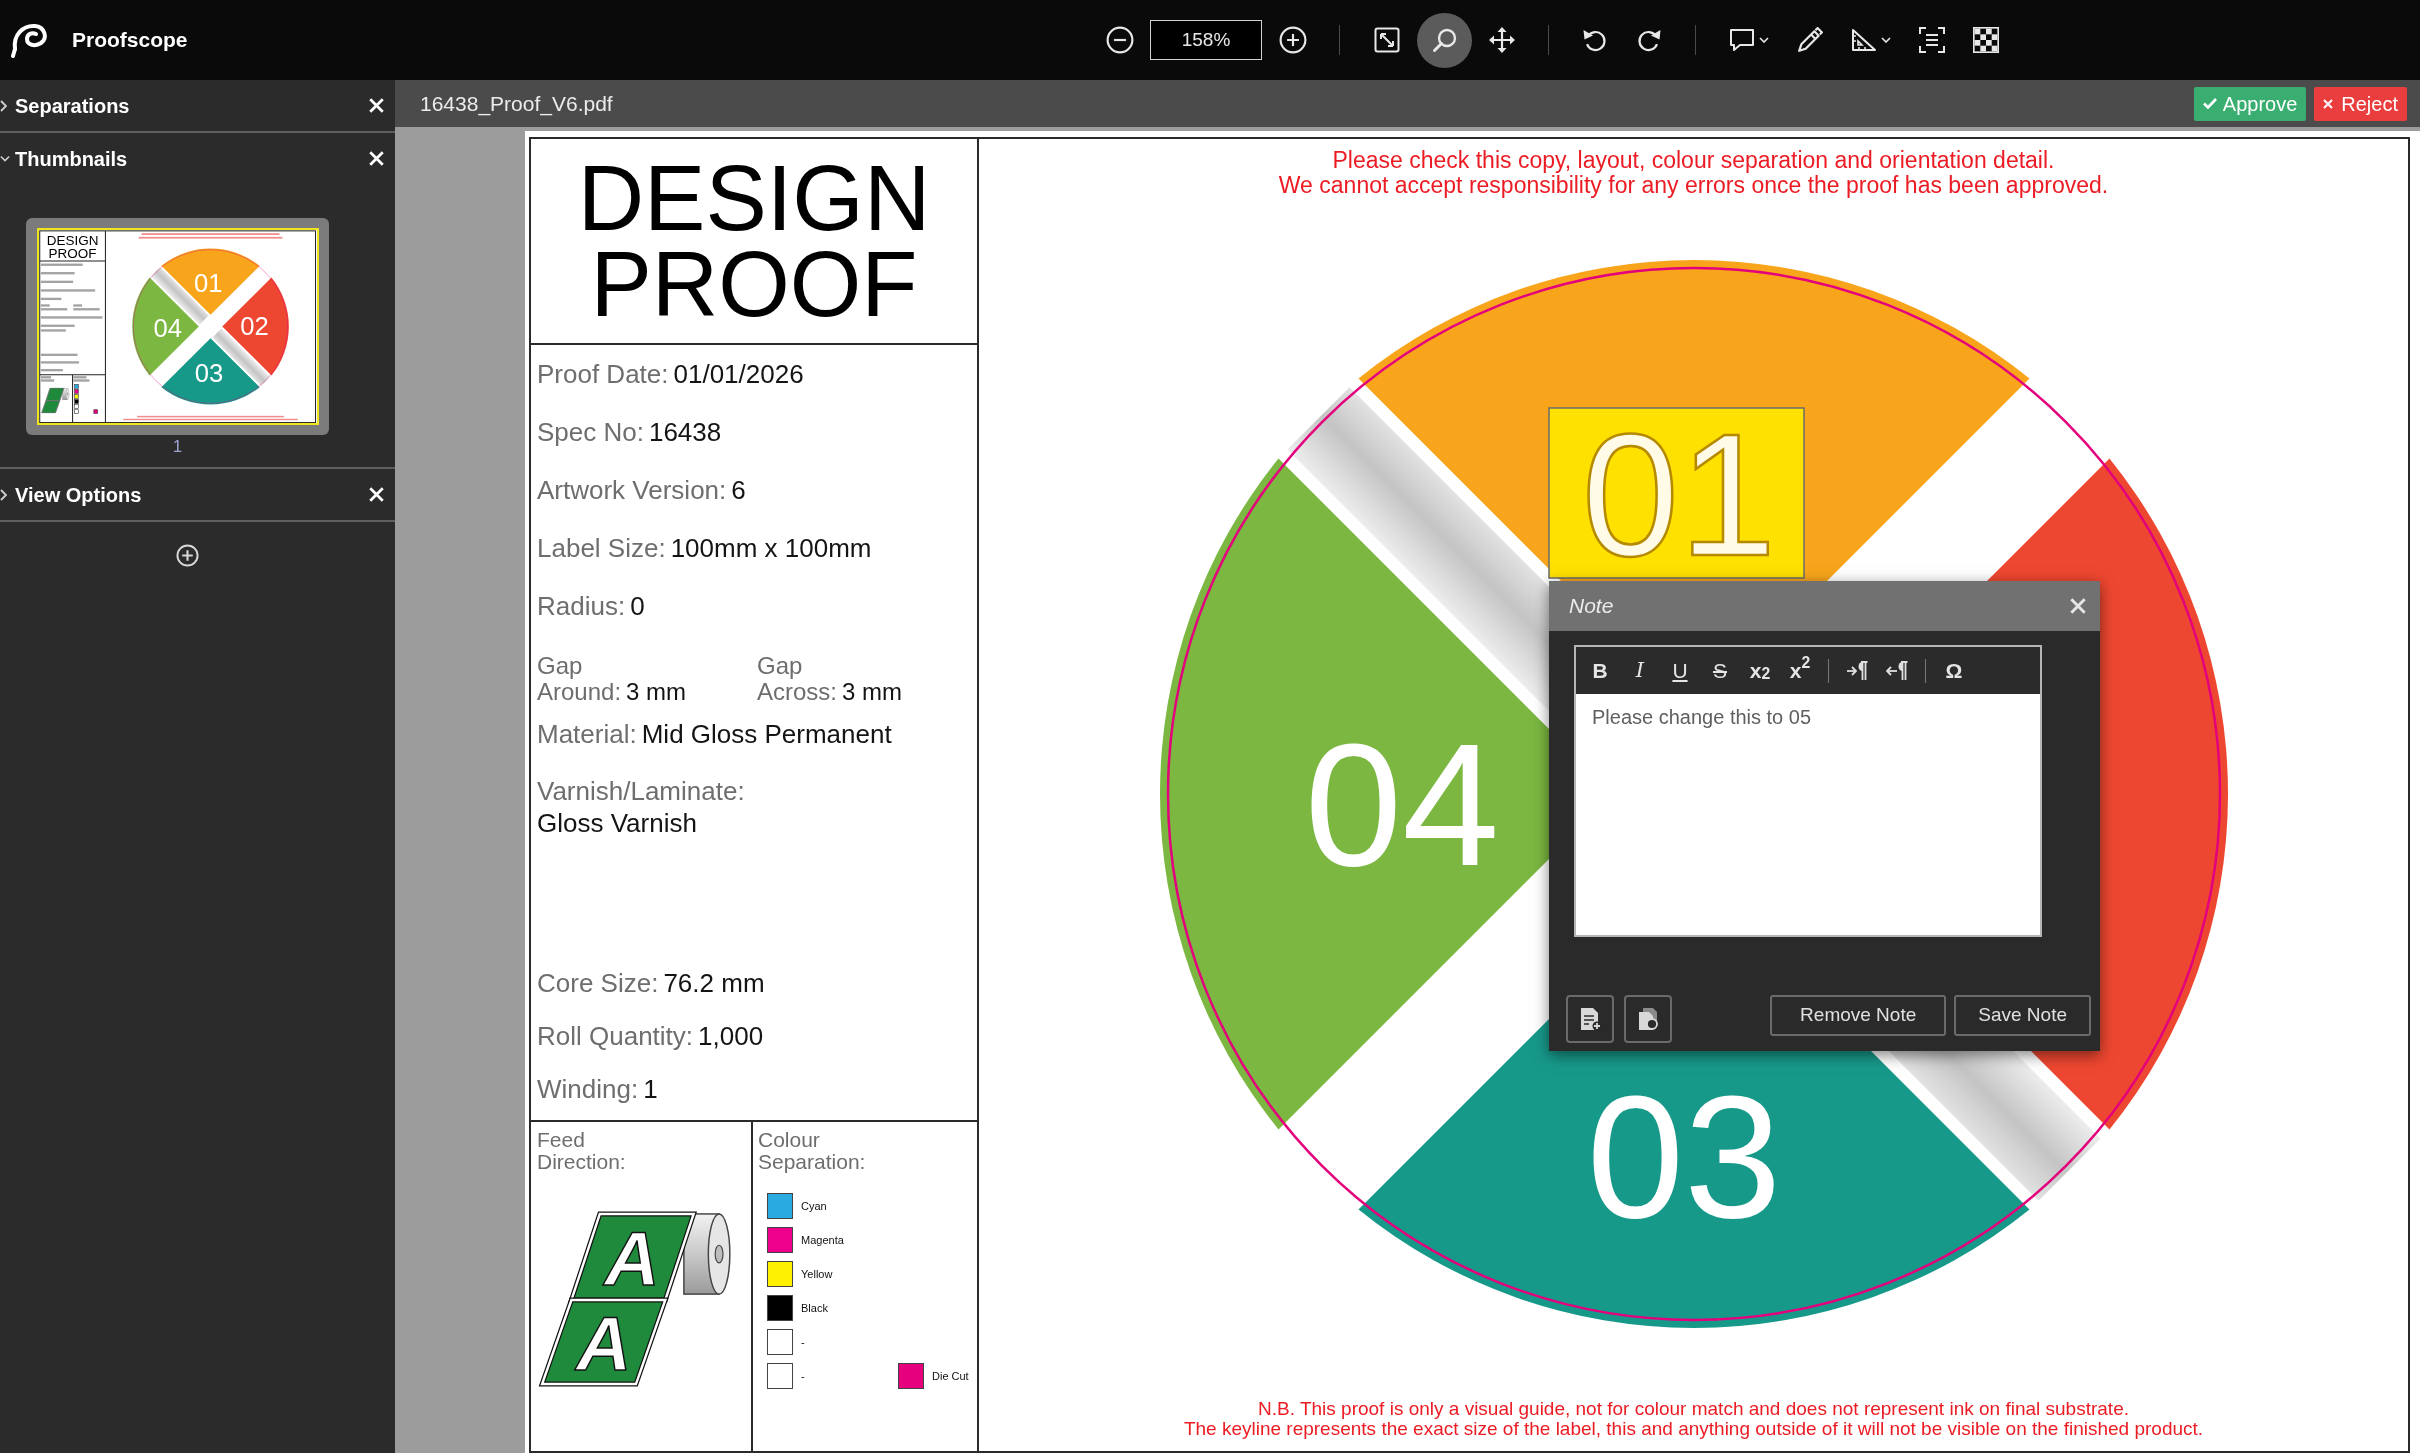  I want to click on underline-button: U, so click(1680, 670).